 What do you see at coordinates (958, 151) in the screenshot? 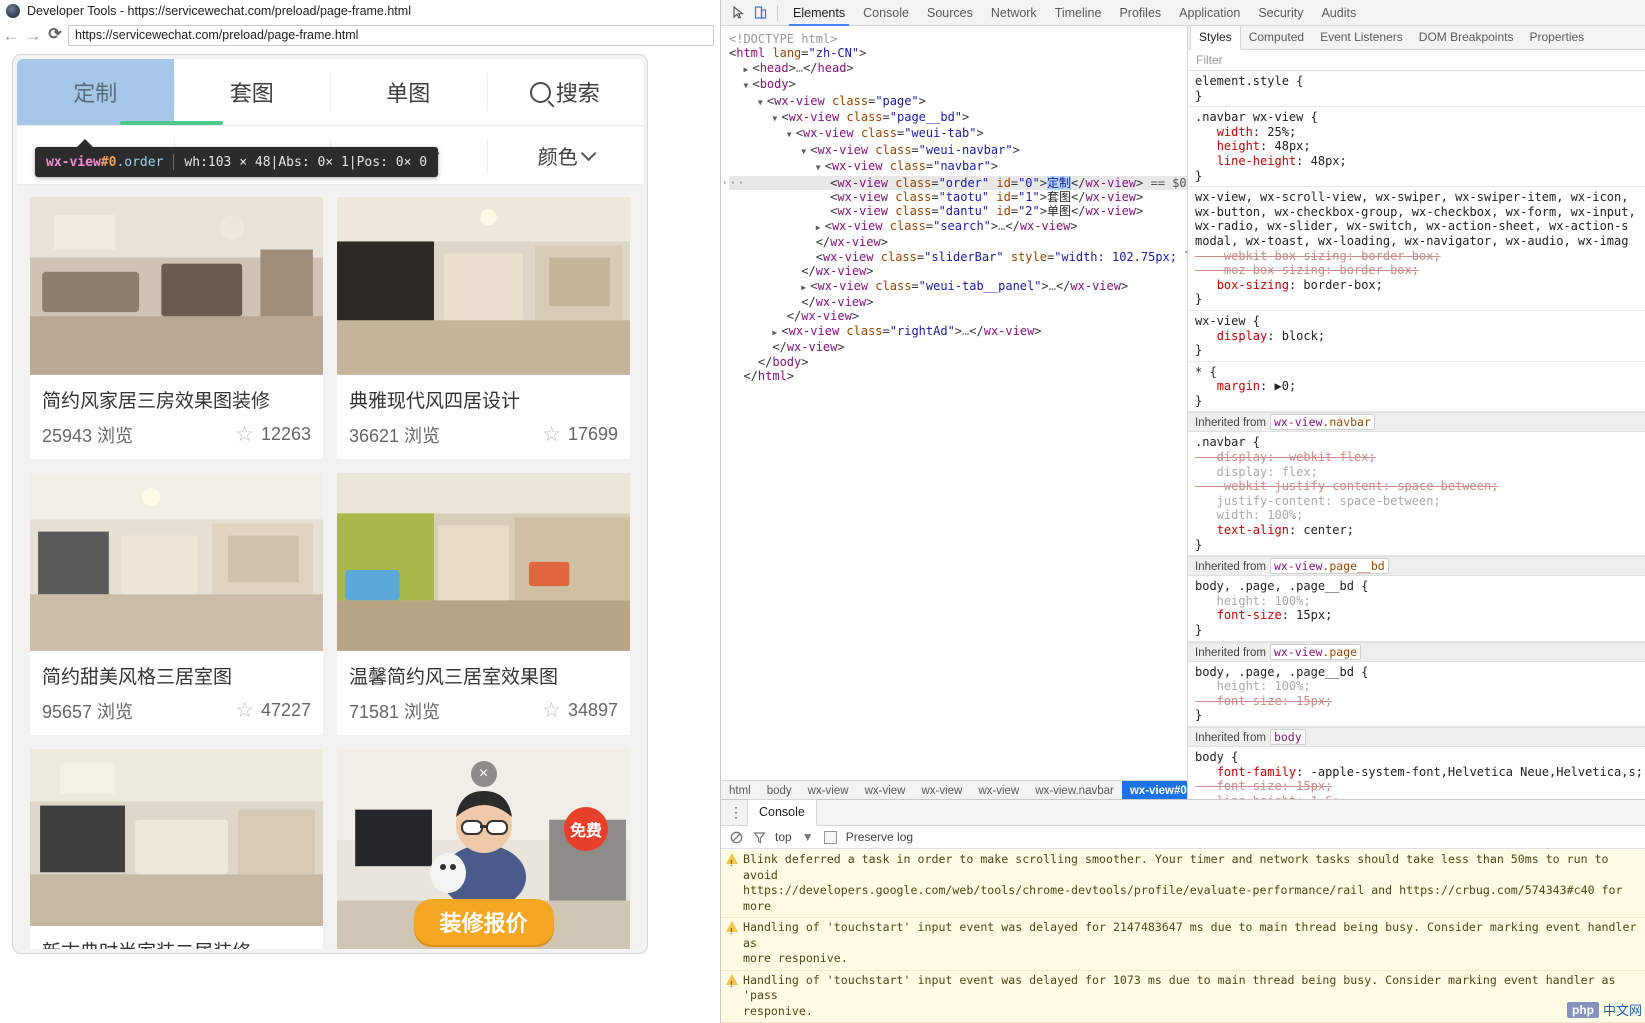
I see `dom-node: ▼ <wx-view class="weui-navbar">` at bounding box center [958, 151].